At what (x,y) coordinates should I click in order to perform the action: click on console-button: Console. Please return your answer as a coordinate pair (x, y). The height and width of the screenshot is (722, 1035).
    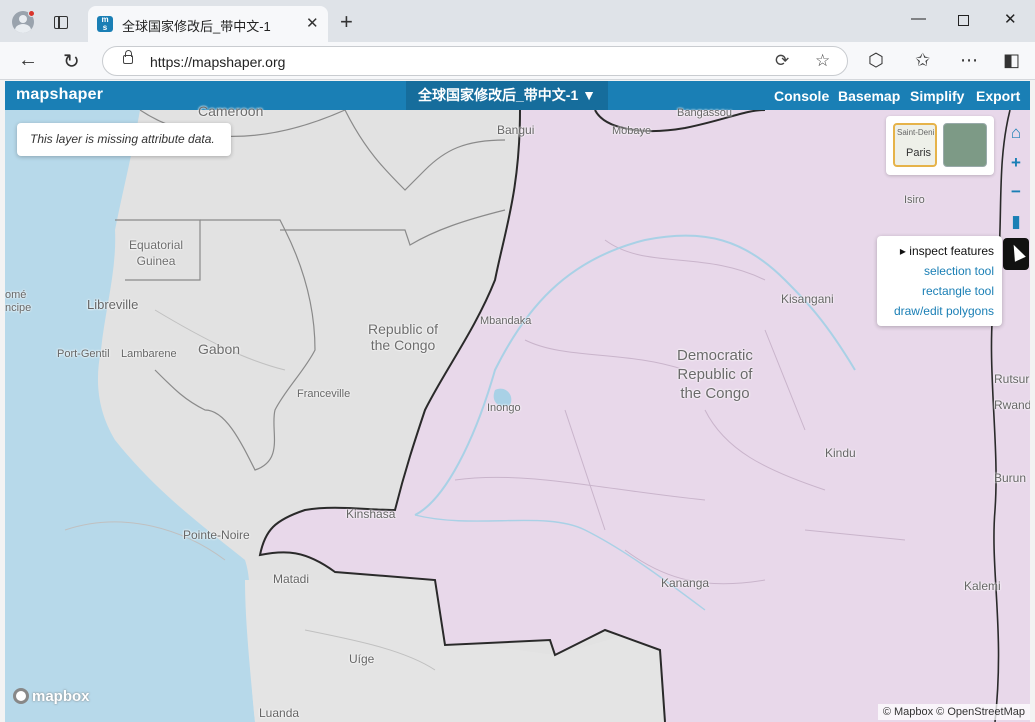
    Looking at the image, I should click on (801, 96).